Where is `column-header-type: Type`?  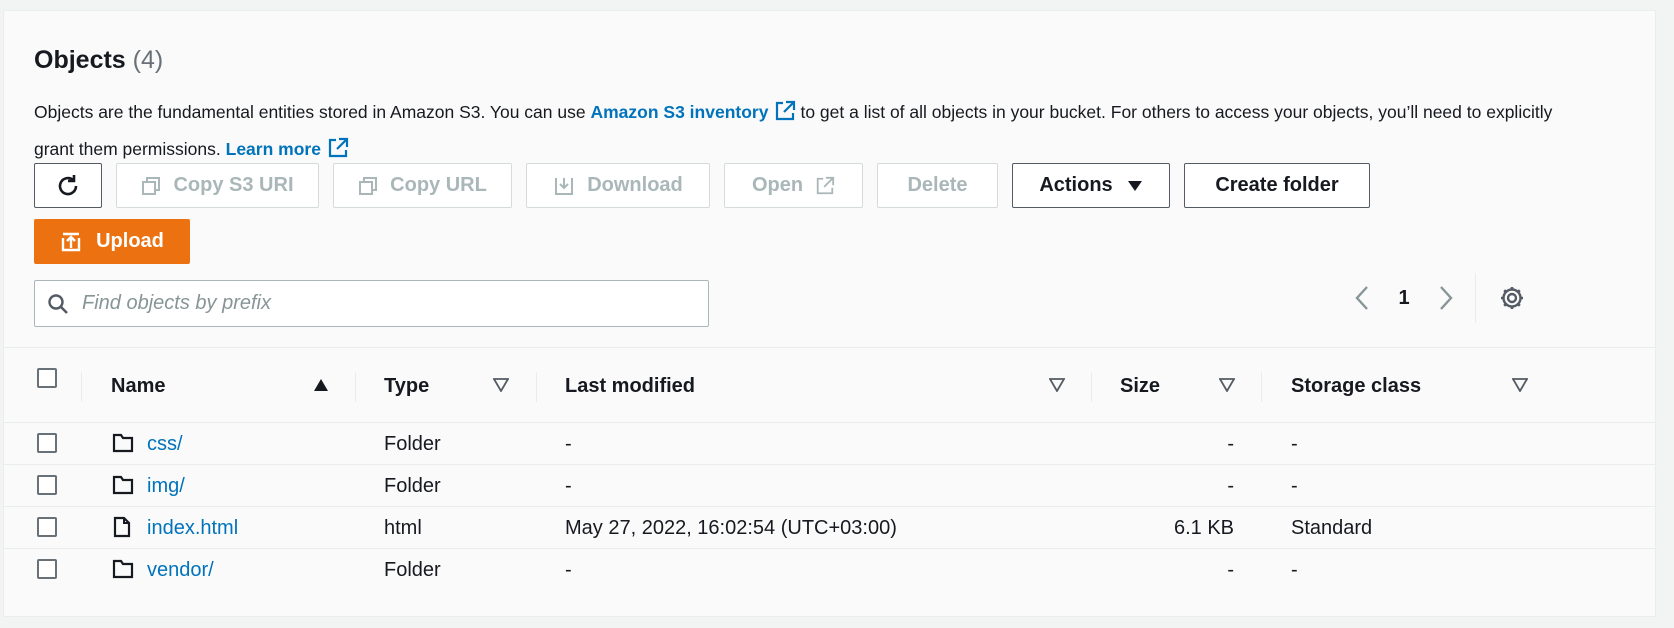 column-header-type: Type is located at coordinates (406, 386).